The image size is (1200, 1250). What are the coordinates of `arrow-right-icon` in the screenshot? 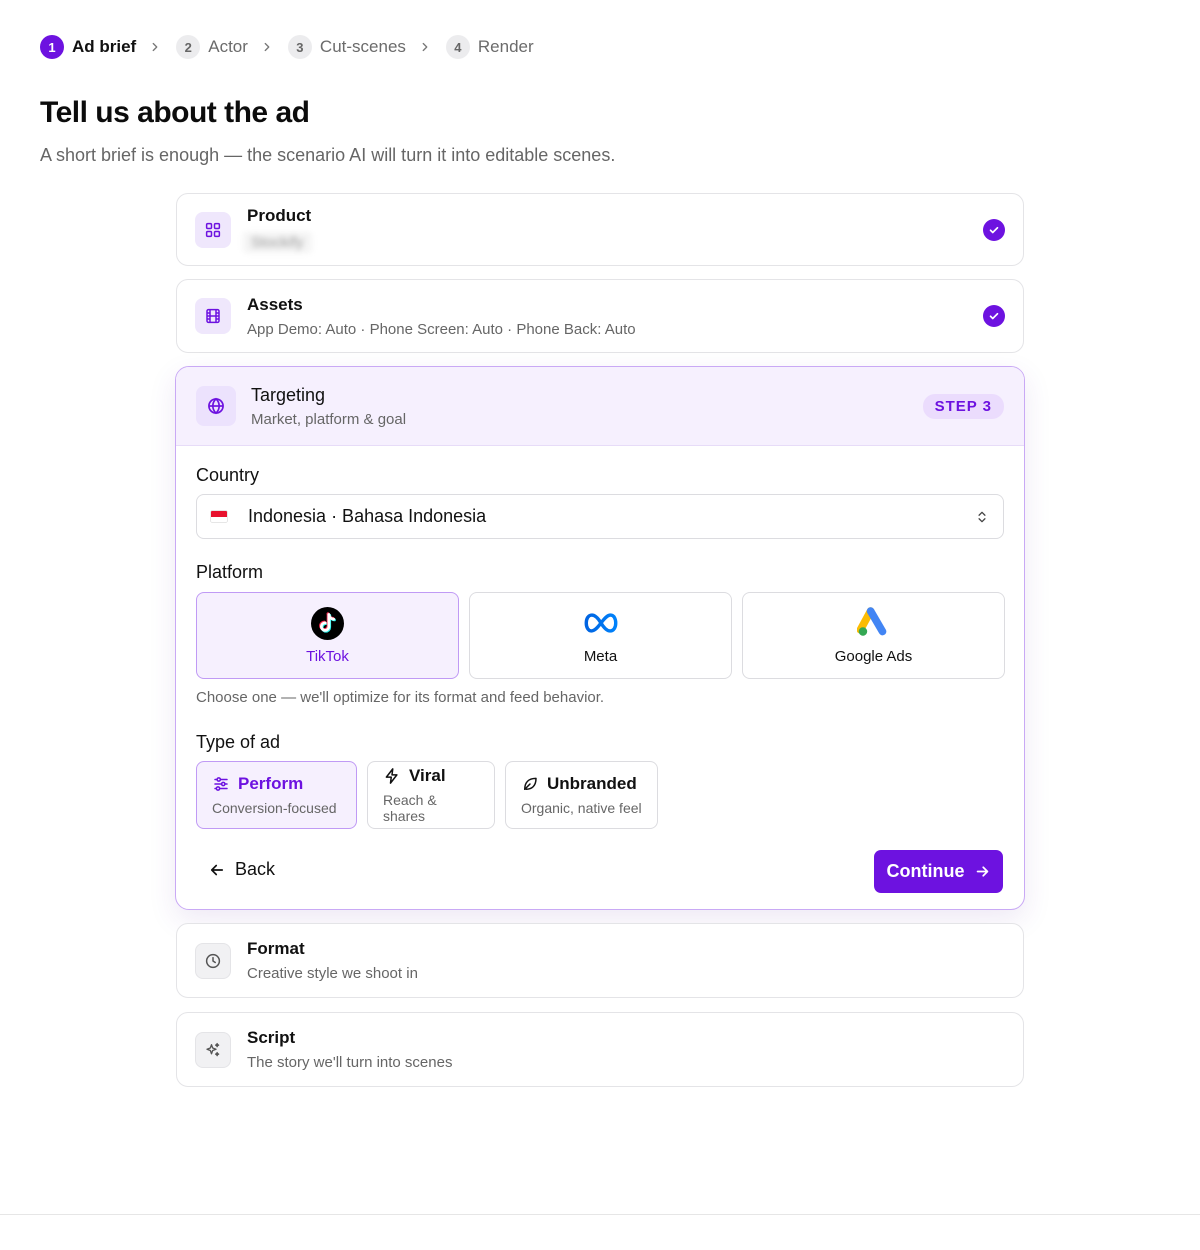 It's located at (982, 871).